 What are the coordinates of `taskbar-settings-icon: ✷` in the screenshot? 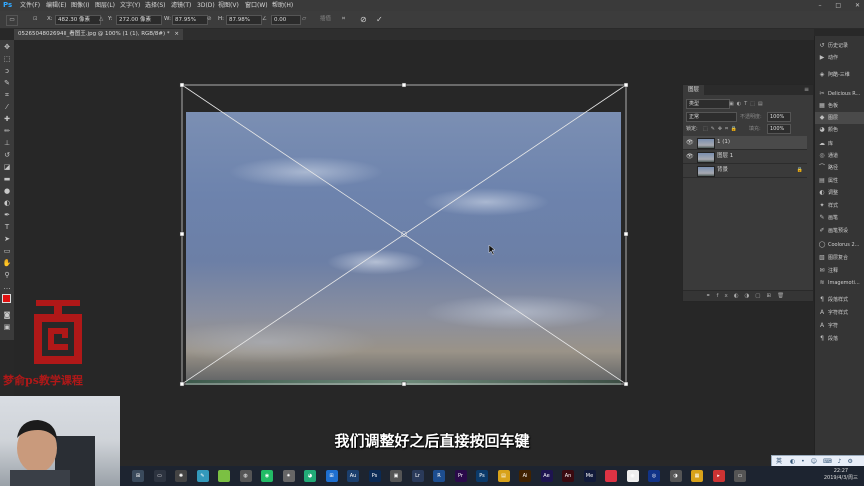 It's located at (288, 476).